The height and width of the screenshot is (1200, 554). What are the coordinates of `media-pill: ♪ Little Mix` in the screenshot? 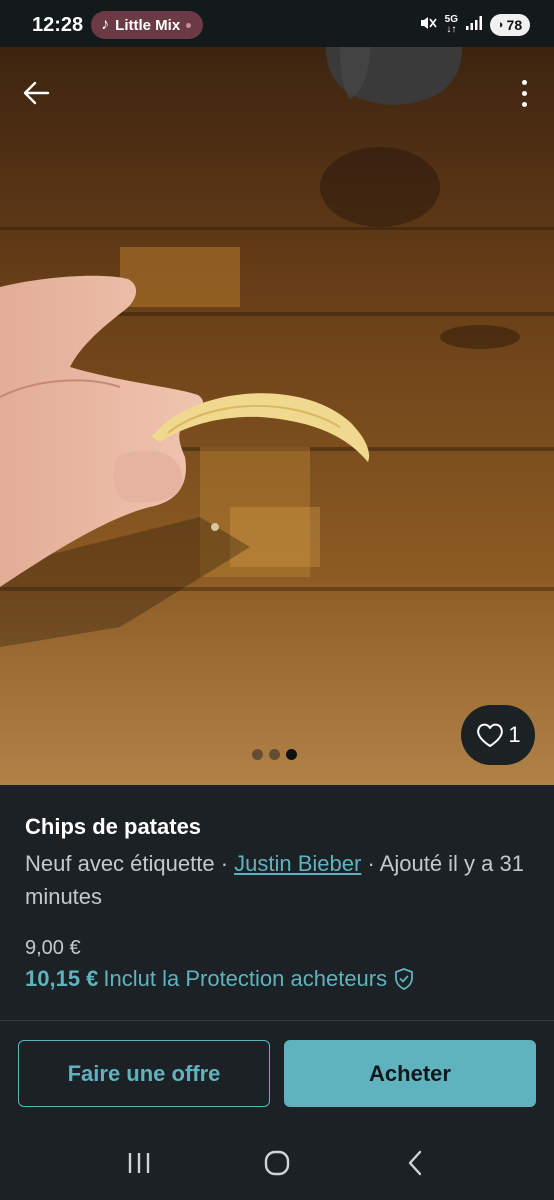 It's located at (147, 25).